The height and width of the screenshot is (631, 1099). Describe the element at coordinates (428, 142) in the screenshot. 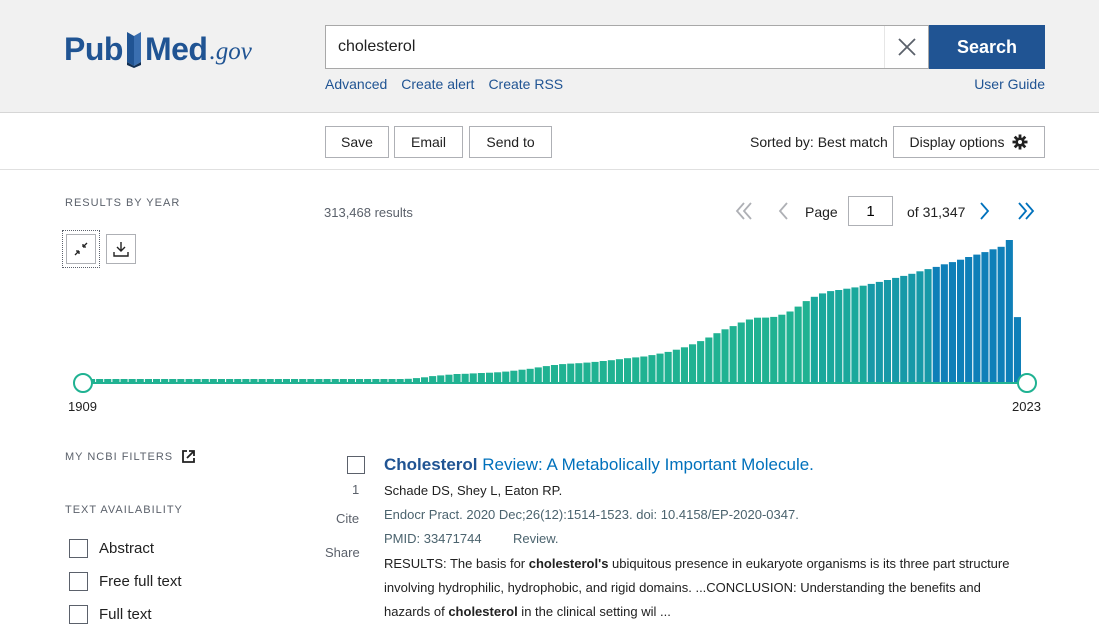

I see `email-button: Email` at that location.